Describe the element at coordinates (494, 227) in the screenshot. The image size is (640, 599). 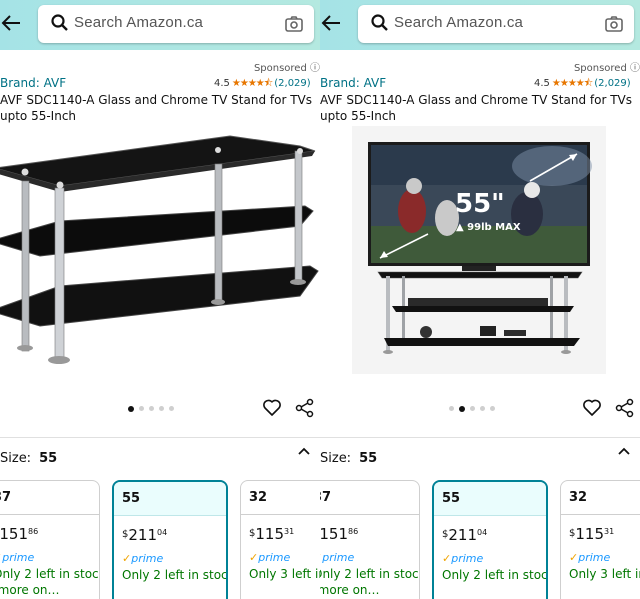
I see `weight-overlay: 99lb MAX` at that location.